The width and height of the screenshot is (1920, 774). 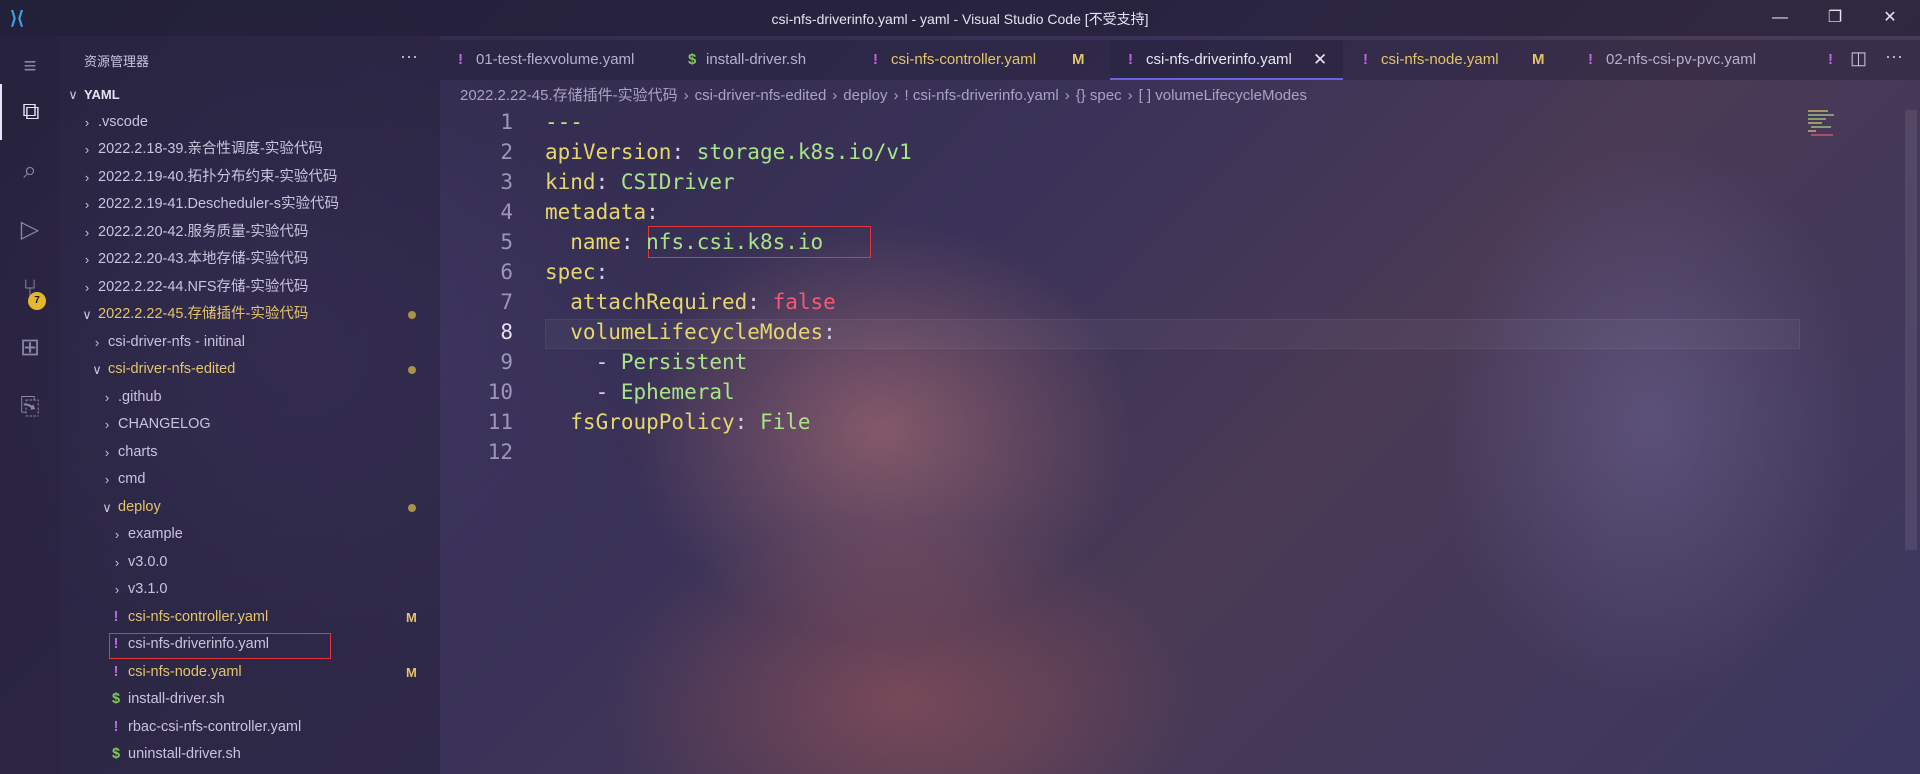 What do you see at coordinates (148, 589) in the screenshot?
I see `tree-item-label: v3.1.0` at bounding box center [148, 589].